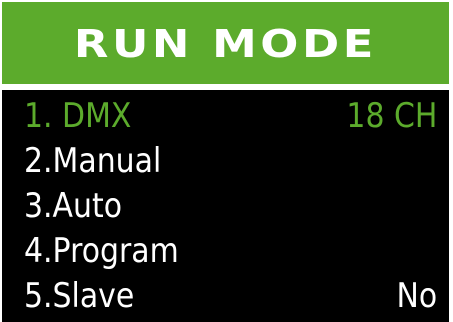 Image resolution: width=453 pixels, height=322 pixels. What do you see at coordinates (225, 116) in the screenshot?
I see `menu-item-dmx: 1. DMX 18 CH` at bounding box center [225, 116].